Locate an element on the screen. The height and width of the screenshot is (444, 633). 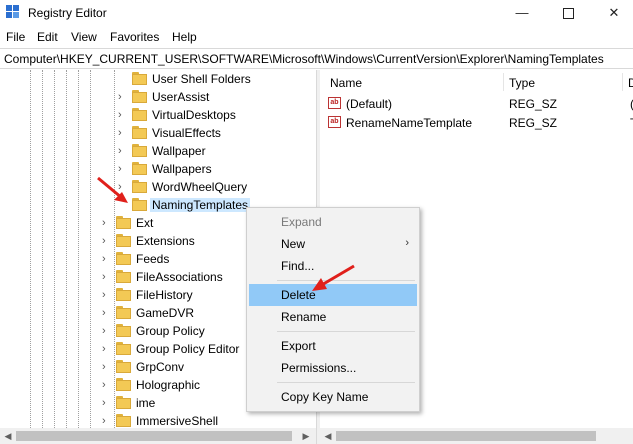
menu-item-expand: Expand is located at coordinates (333, 222).